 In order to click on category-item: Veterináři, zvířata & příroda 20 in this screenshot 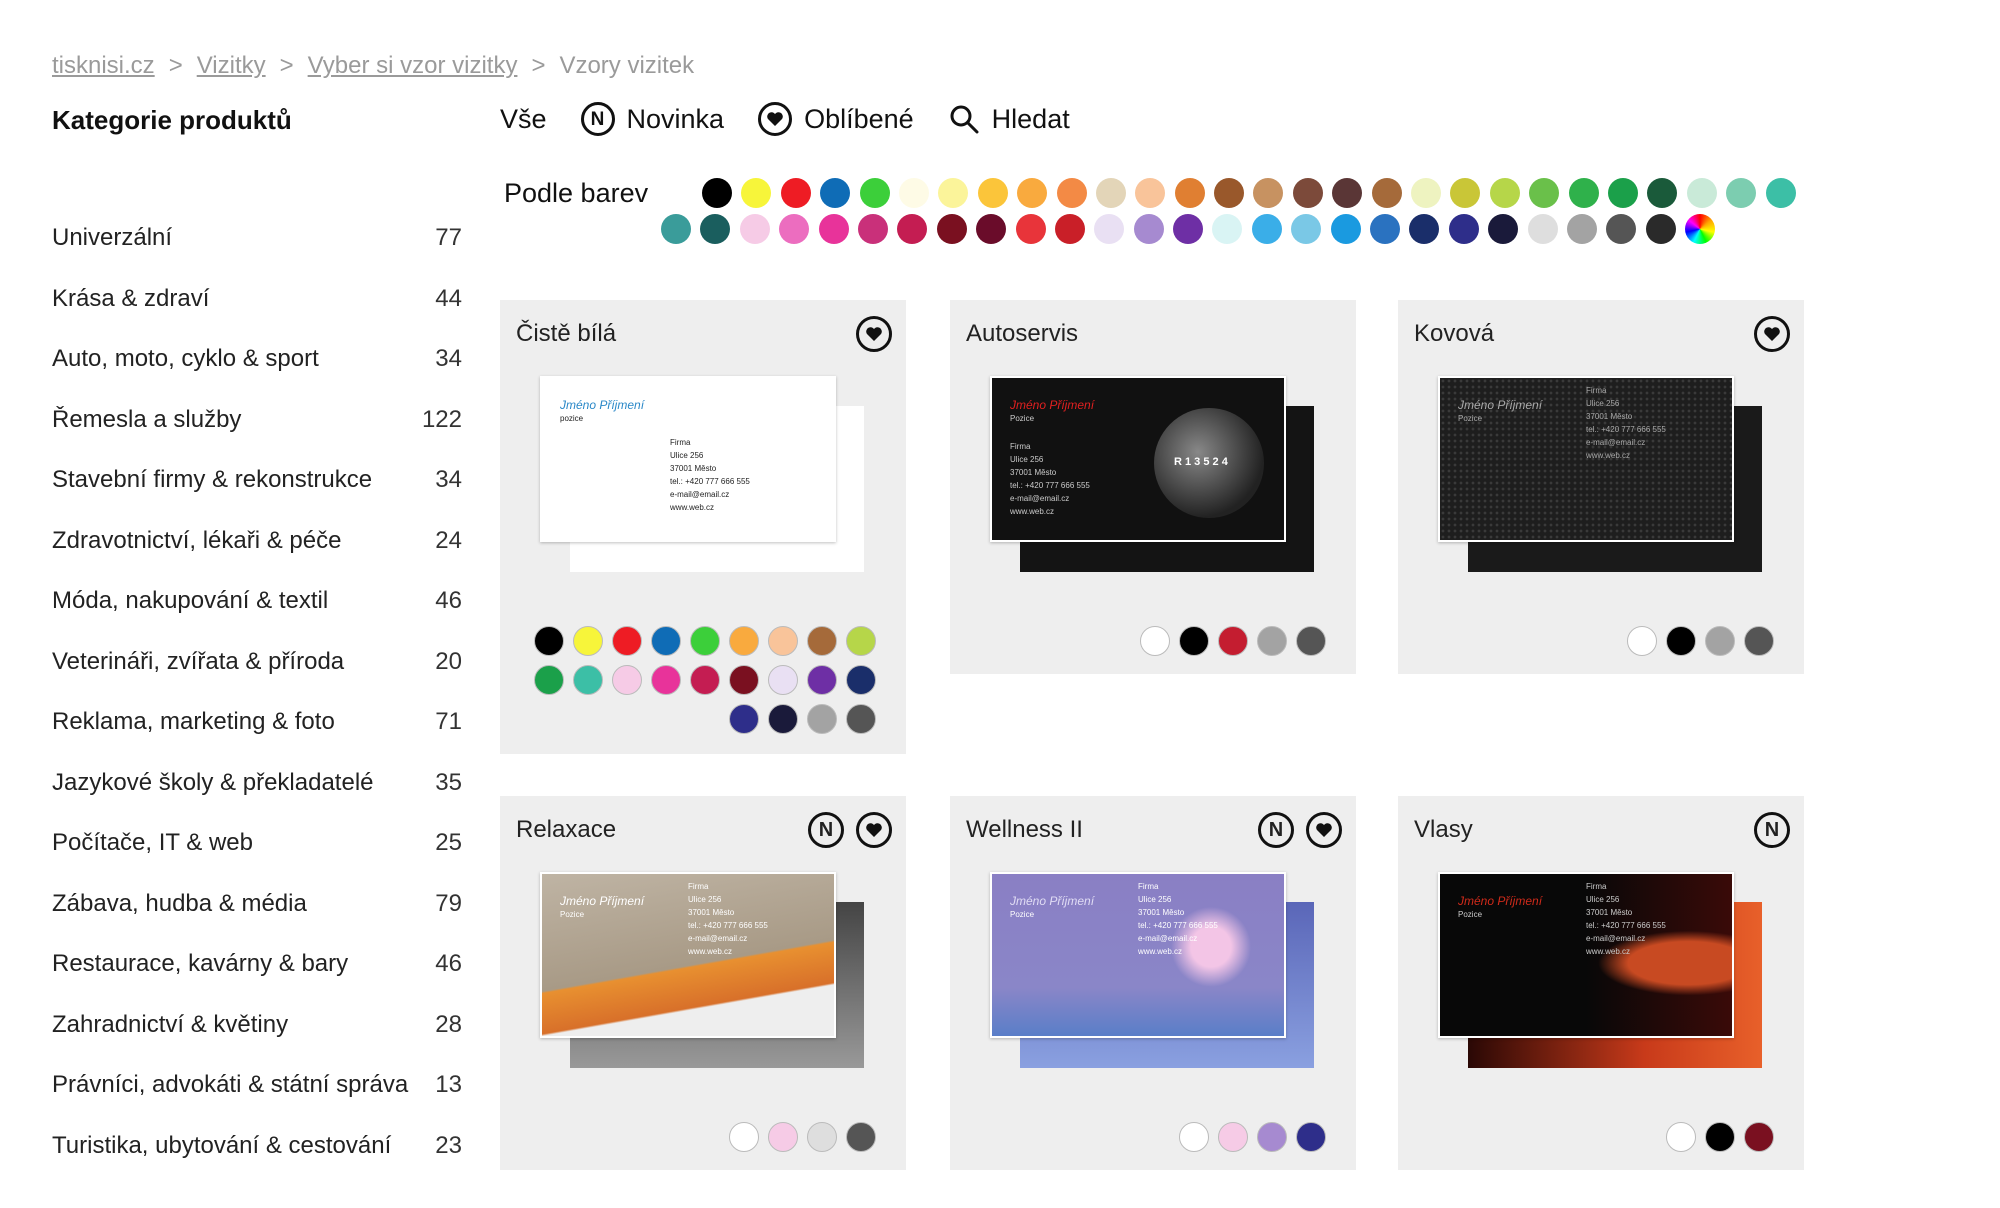, I will do `click(257, 662)`.